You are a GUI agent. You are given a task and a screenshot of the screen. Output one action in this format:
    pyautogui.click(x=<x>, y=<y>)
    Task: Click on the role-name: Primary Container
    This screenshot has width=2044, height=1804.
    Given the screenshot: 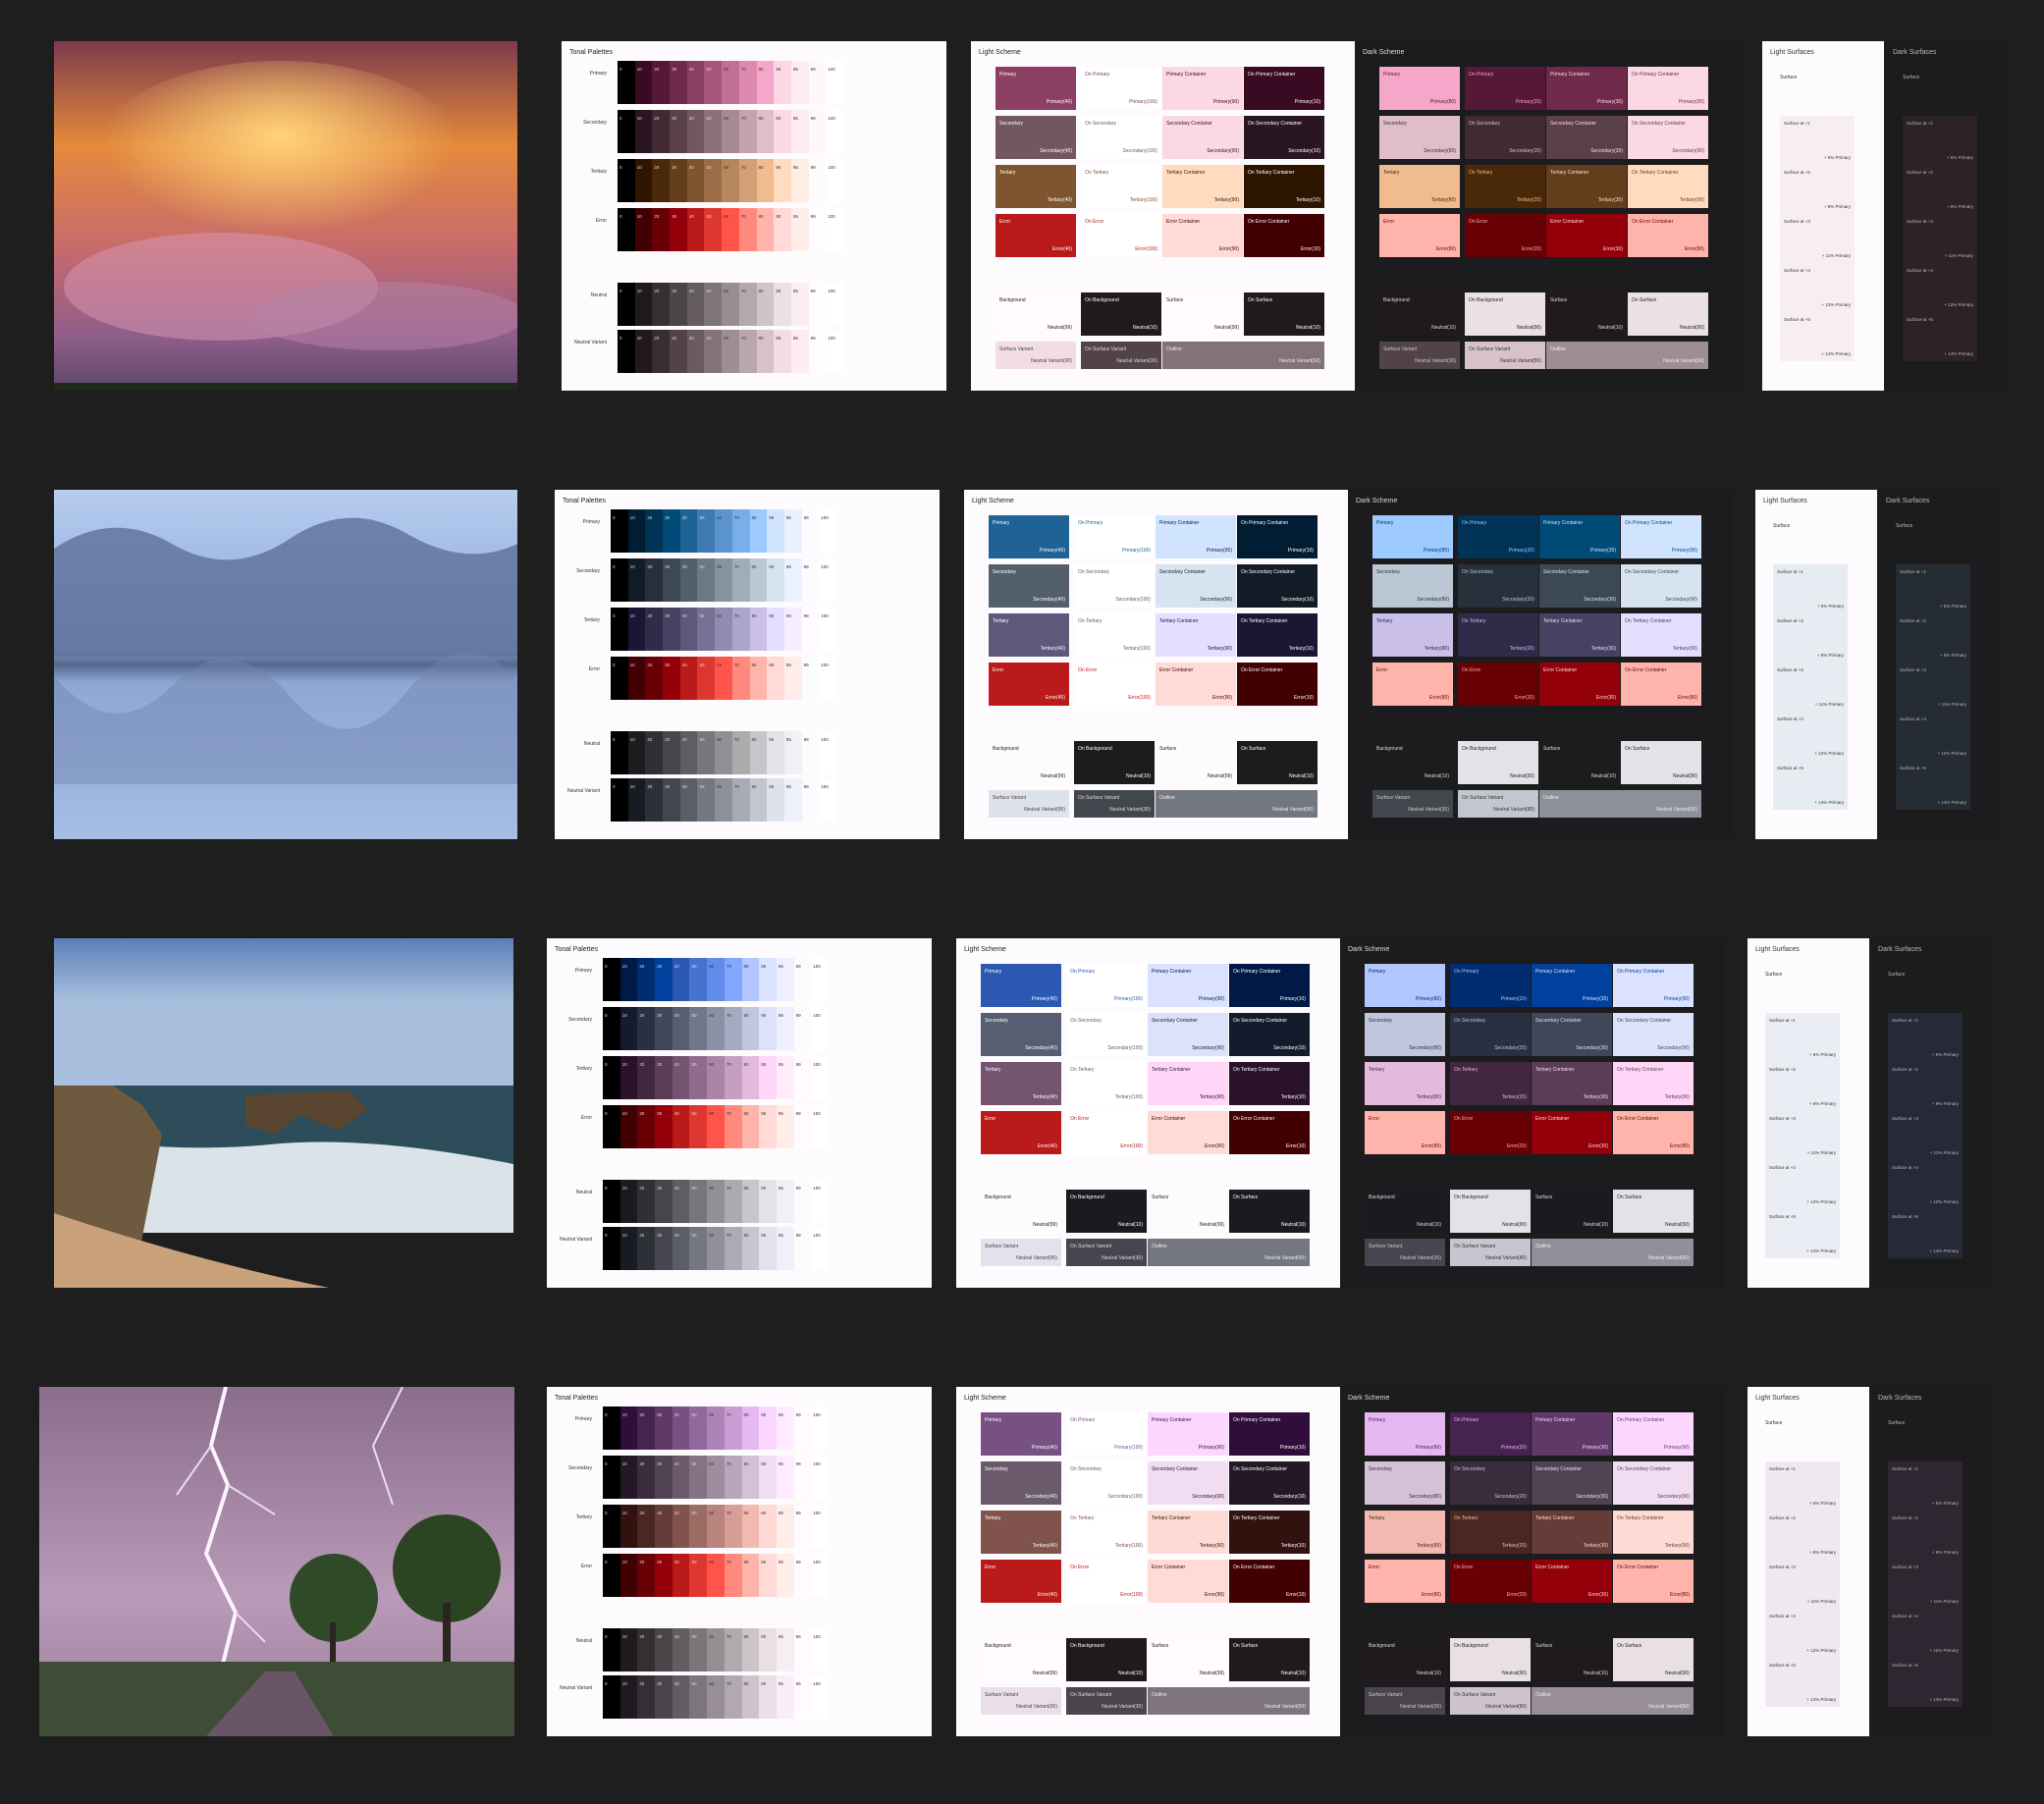 What is the action you would take?
    pyautogui.click(x=1186, y=75)
    